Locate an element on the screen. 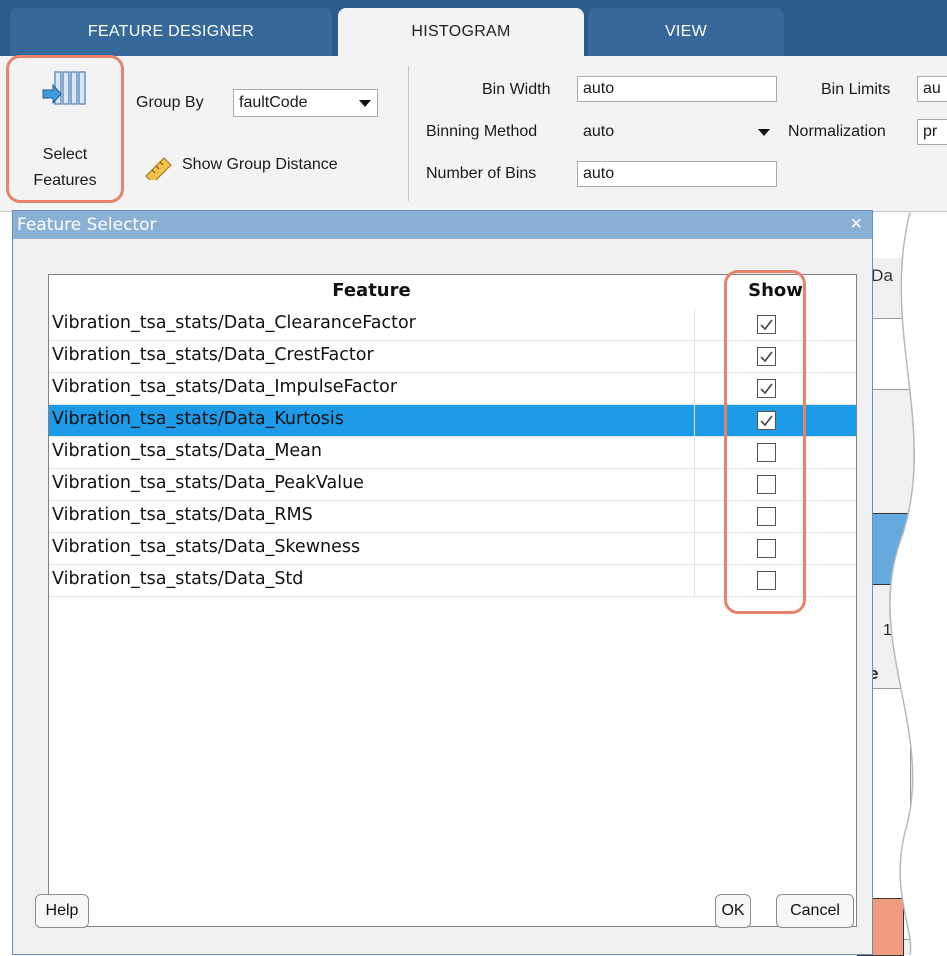 Image resolution: width=947 pixels, height=956 pixels. dialog-title: Feature Selector is located at coordinates (87, 225).